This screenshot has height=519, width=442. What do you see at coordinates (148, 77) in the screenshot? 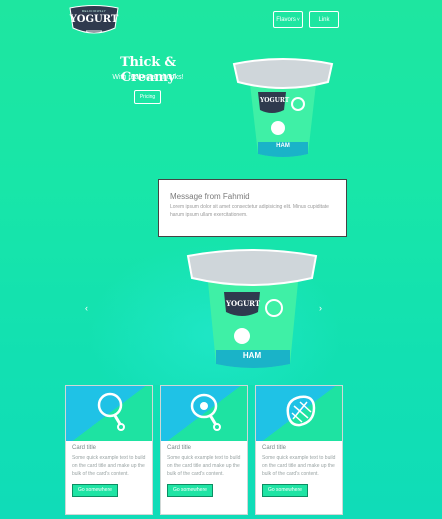
I see `hero-subtitle: With real meat chunks!` at bounding box center [148, 77].